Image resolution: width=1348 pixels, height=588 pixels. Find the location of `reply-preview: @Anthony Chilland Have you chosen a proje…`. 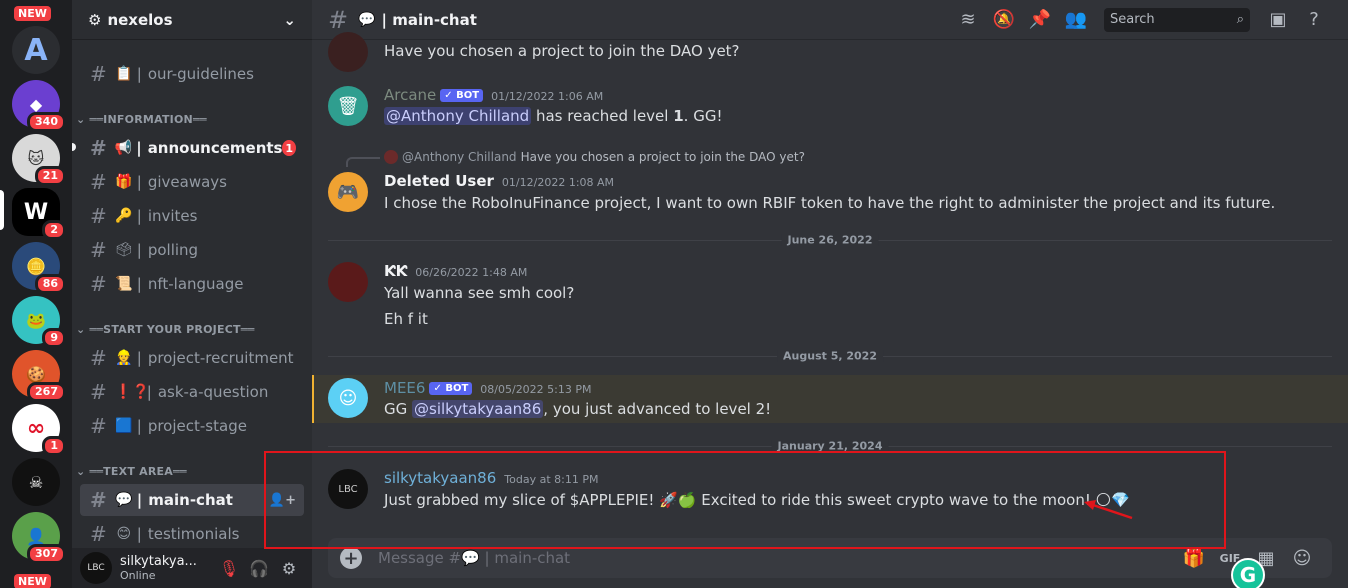

reply-preview: @Anthony Chilland Have you chosen a proje… is located at coordinates (594, 157).